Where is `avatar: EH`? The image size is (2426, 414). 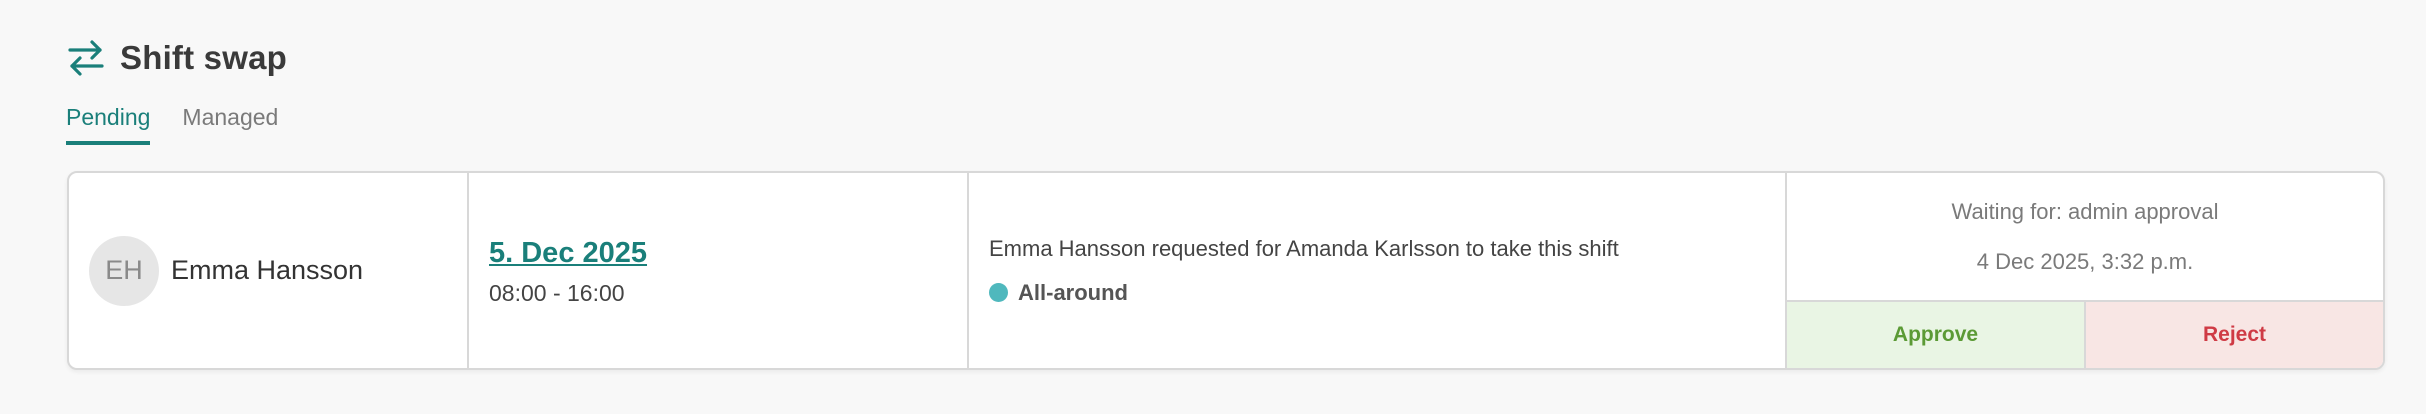 avatar: EH is located at coordinates (124, 270).